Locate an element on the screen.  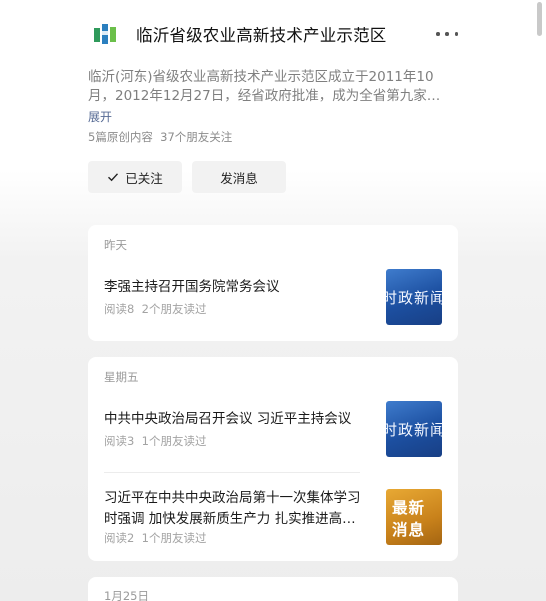
feed-card: 昨天 李强主持召开国务院常务会议 阅读8 2个朋友读过 时政新闻 is located at coordinates (273, 283).